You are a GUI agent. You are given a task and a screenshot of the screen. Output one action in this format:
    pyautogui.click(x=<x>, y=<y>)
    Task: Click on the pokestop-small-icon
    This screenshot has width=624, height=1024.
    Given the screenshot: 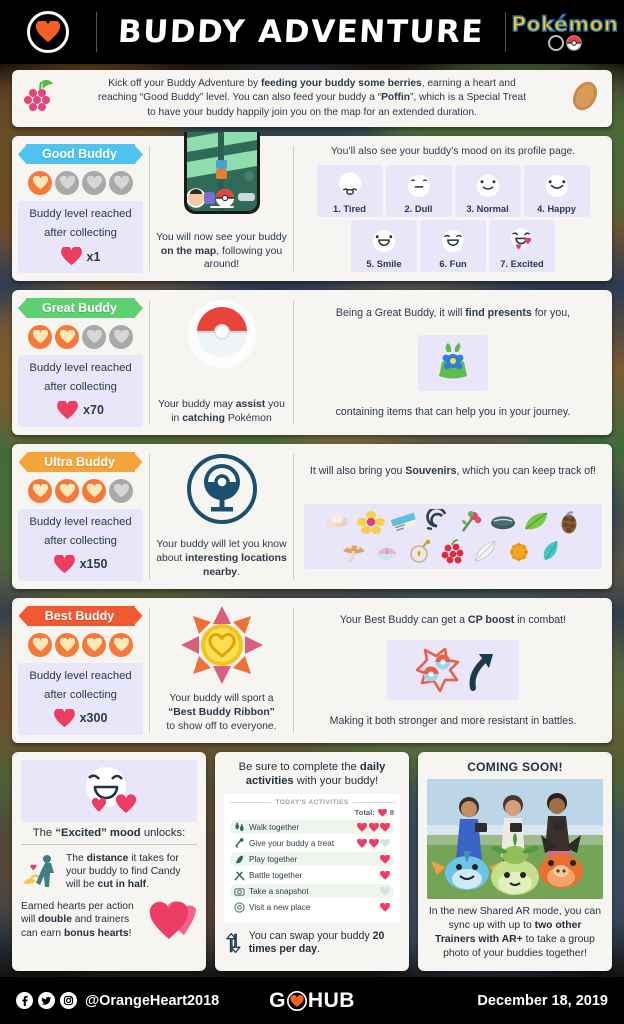 What is the action you would take?
    pyautogui.click(x=239, y=907)
    